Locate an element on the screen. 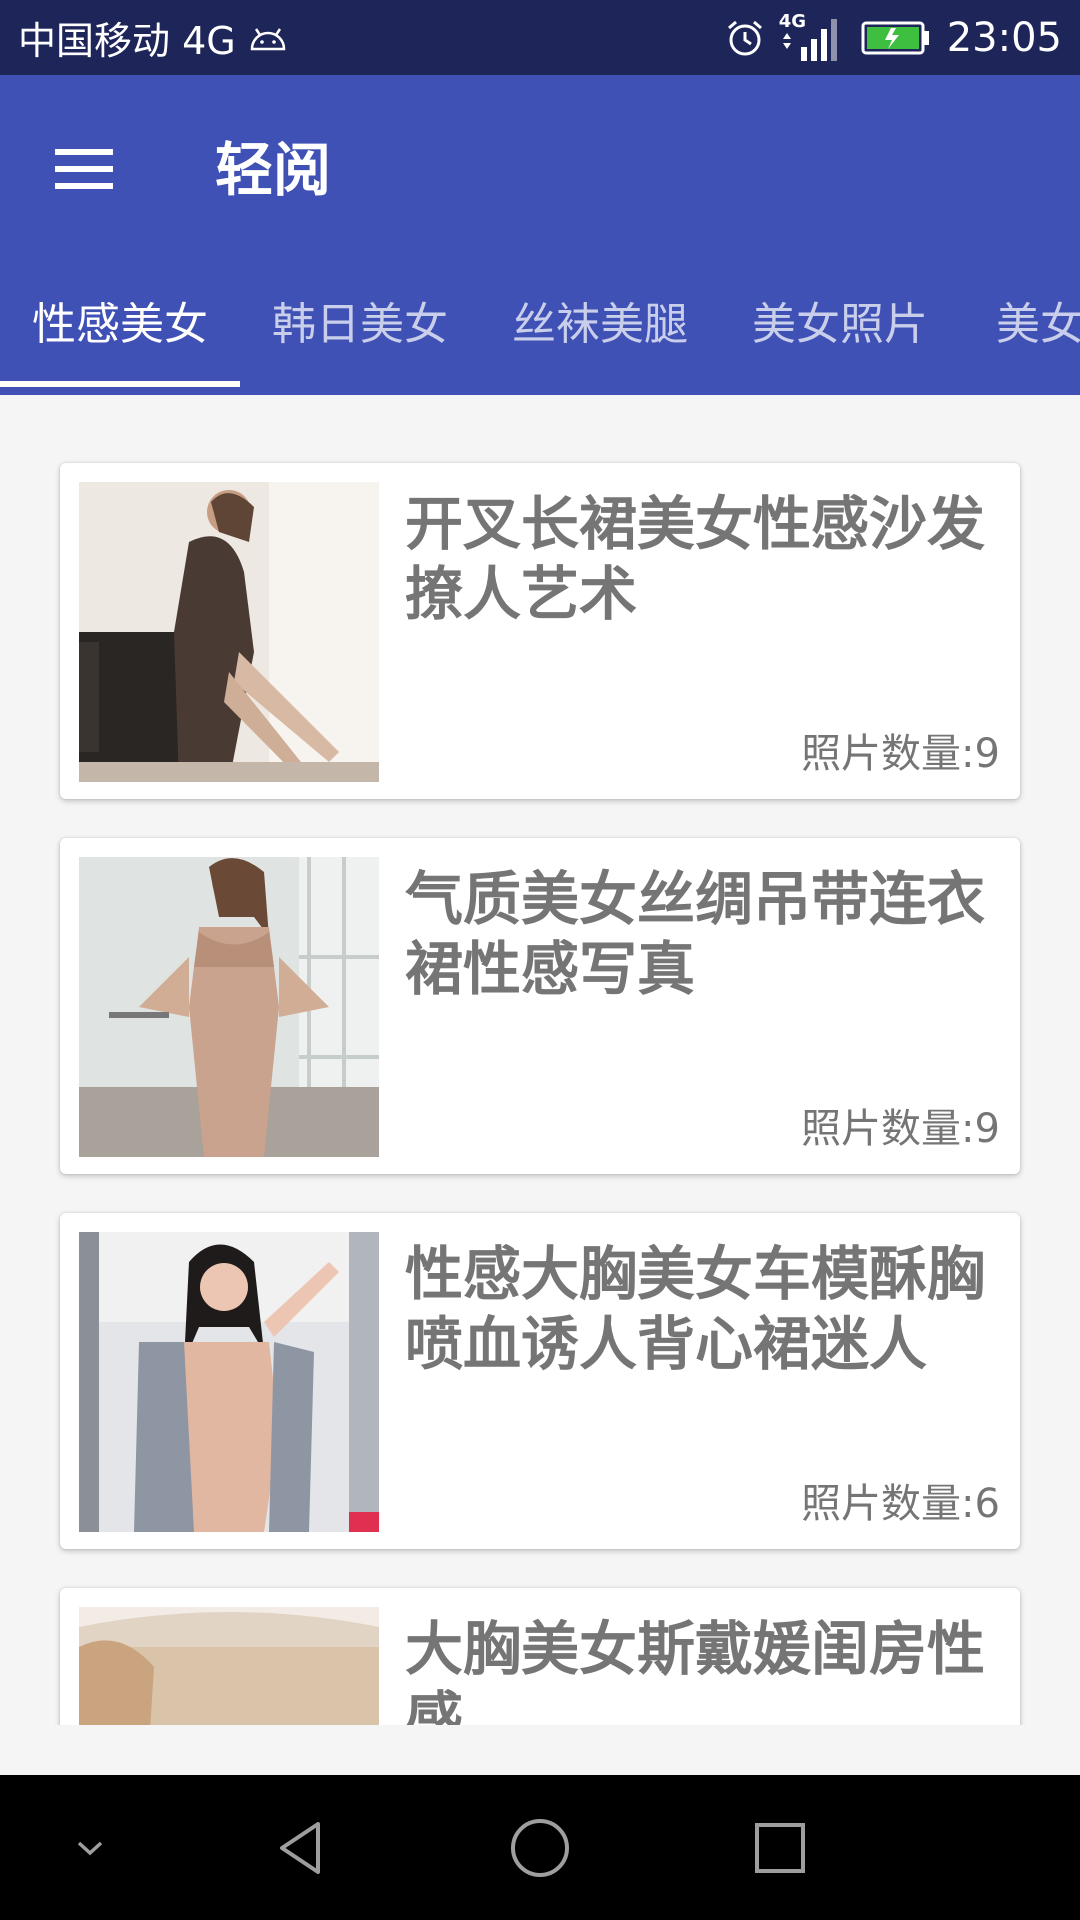 This screenshot has height=1920, width=1080. tab-label: 美女照片 is located at coordinates (840, 324).